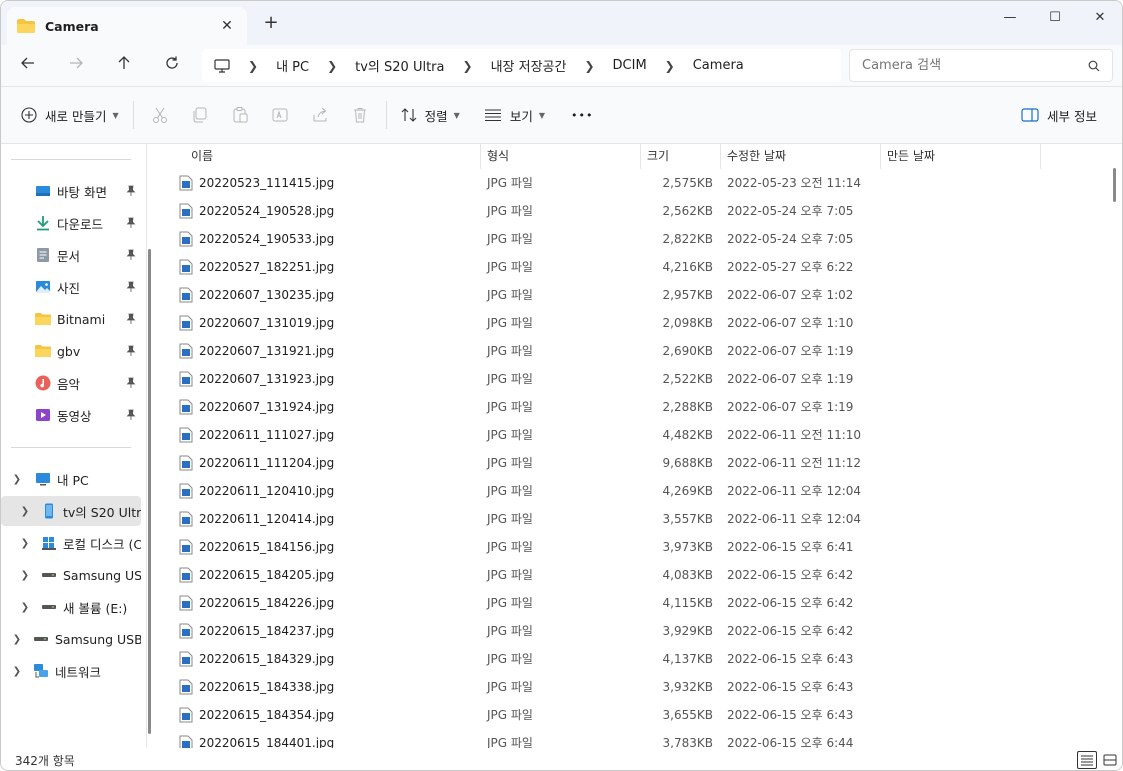  Describe the element at coordinates (70, 115) in the screenshot. I see `new-button: 새로 만들기 ▼` at that location.